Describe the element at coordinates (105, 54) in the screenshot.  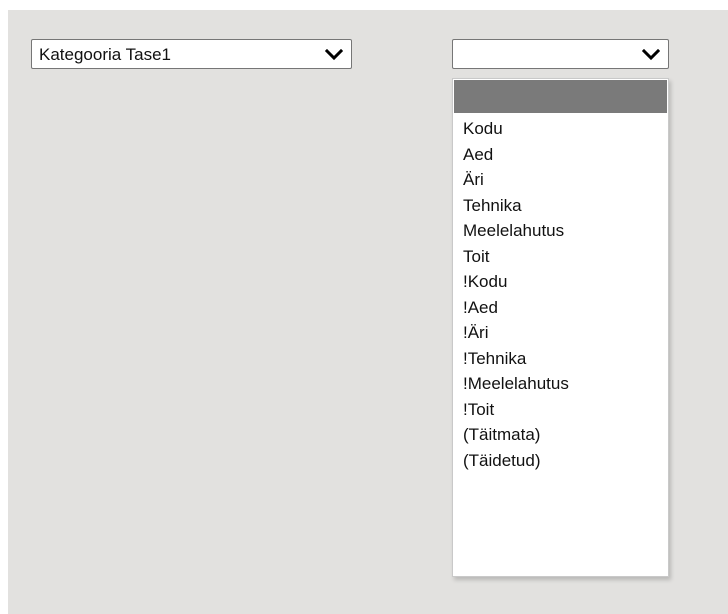
I see `category-level-select-value: Kategooria Tase1` at that location.